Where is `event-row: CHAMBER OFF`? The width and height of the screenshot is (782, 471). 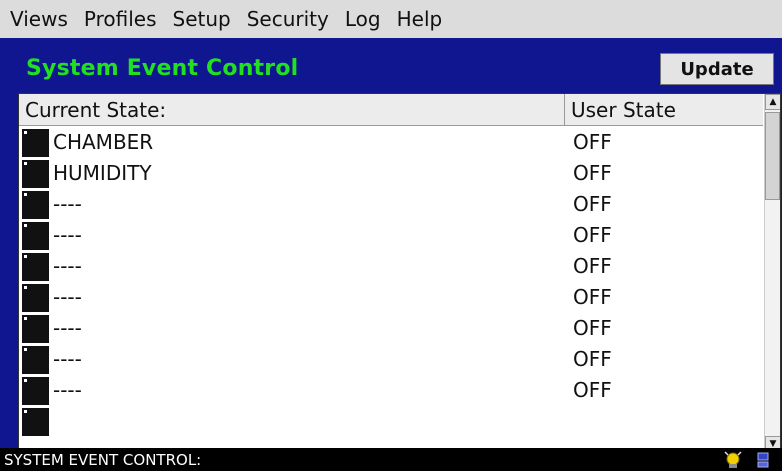 event-row: CHAMBER OFF is located at coordinates (391, 141).